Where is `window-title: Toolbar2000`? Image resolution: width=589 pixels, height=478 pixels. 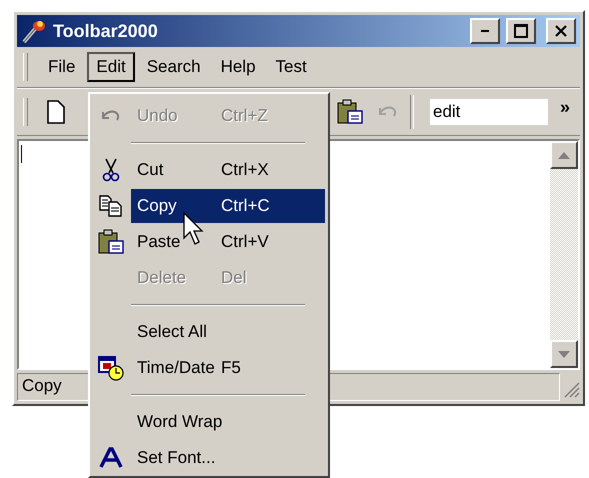 window-title: Toolbar2000 is located at coordinates (106, 31).